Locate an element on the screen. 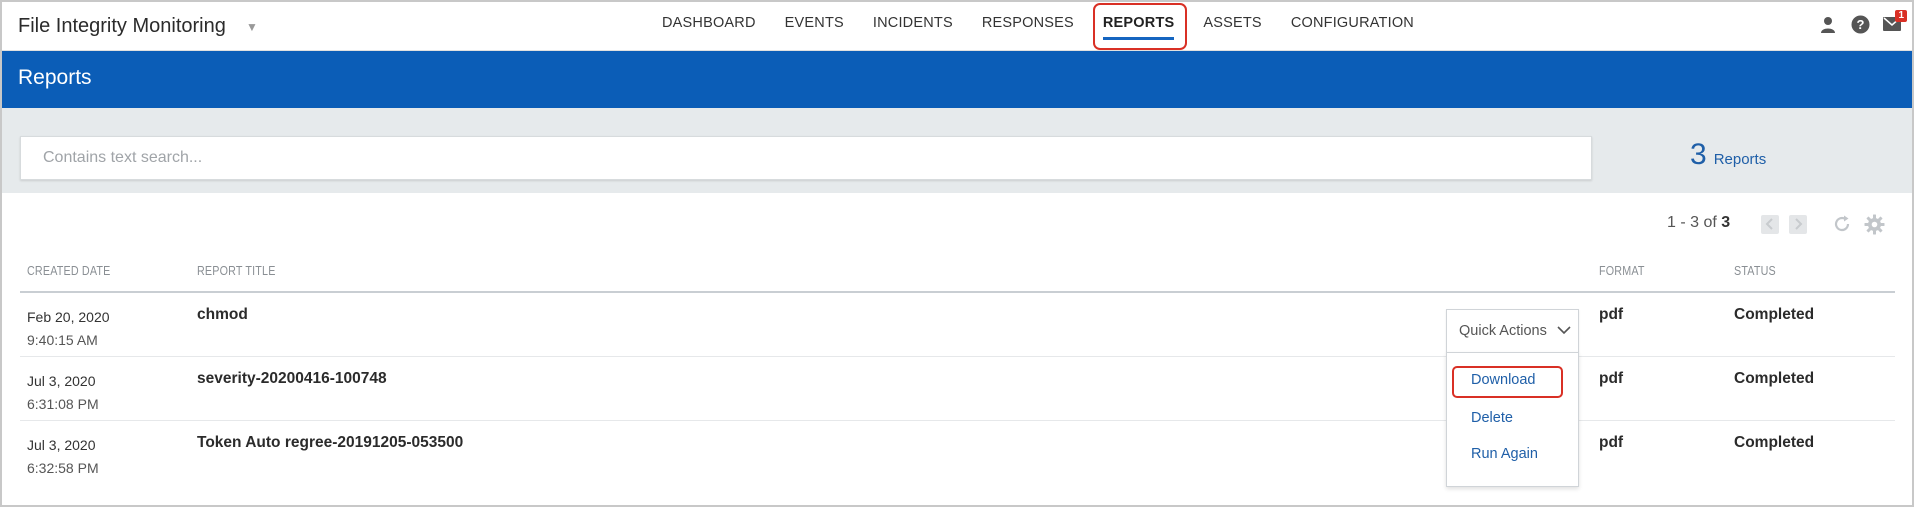 The height and width of the screenshot is (507, 1914). report-title: Token Auto regree-20191205-053500 is located at coordinates (330, 443).